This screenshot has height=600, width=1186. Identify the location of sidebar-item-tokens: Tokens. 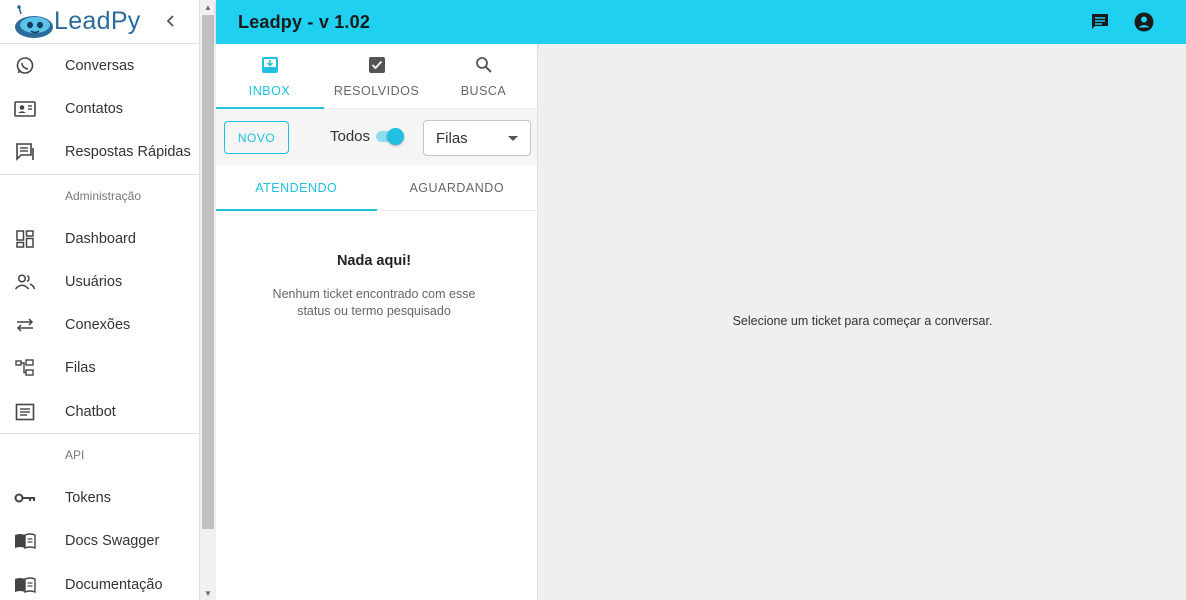
(99, 497).